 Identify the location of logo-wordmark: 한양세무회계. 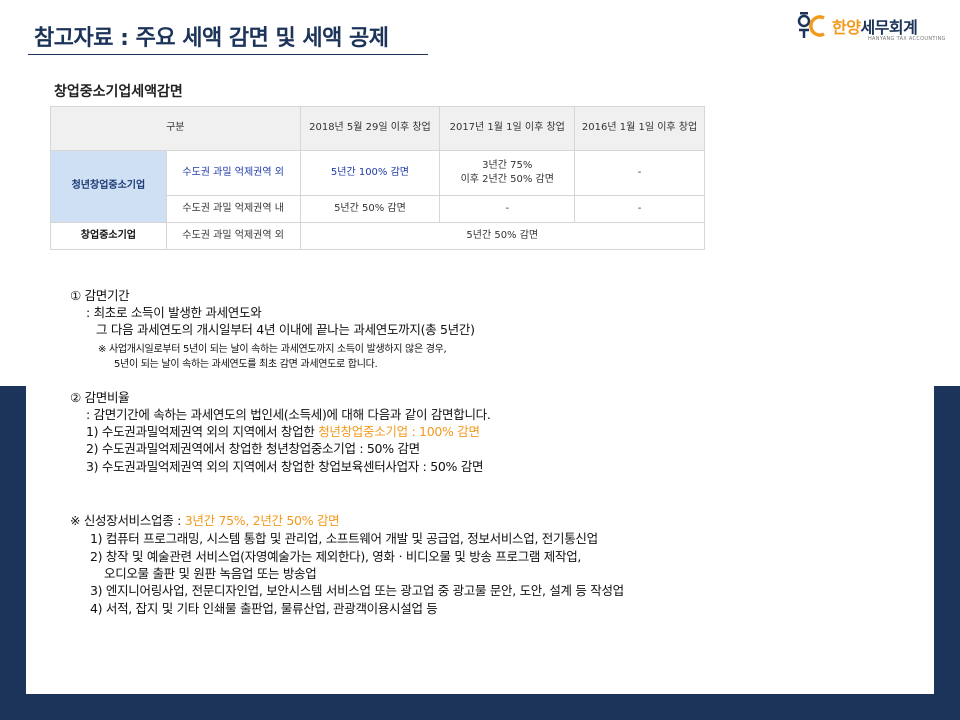
(875, 27).